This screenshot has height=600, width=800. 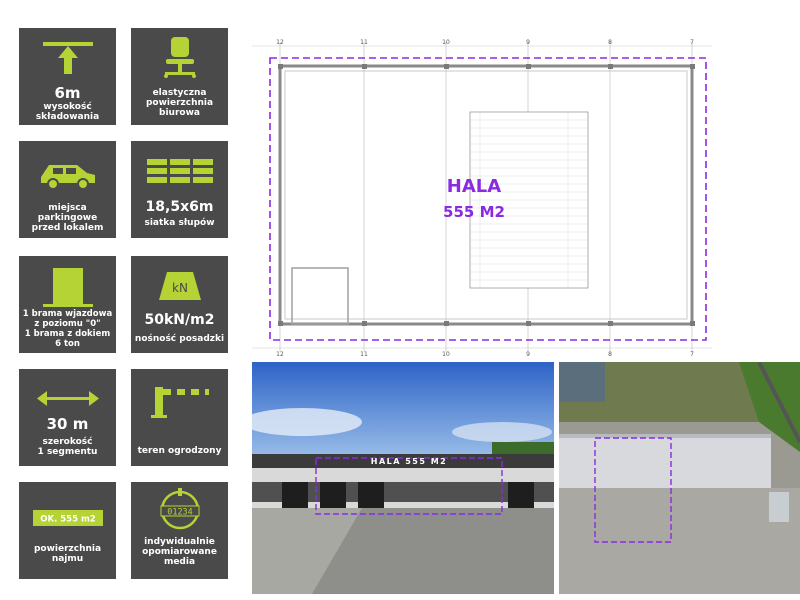 I want to click on area-badge-icon: OK. 555 m2, so click(x=68, y=518).